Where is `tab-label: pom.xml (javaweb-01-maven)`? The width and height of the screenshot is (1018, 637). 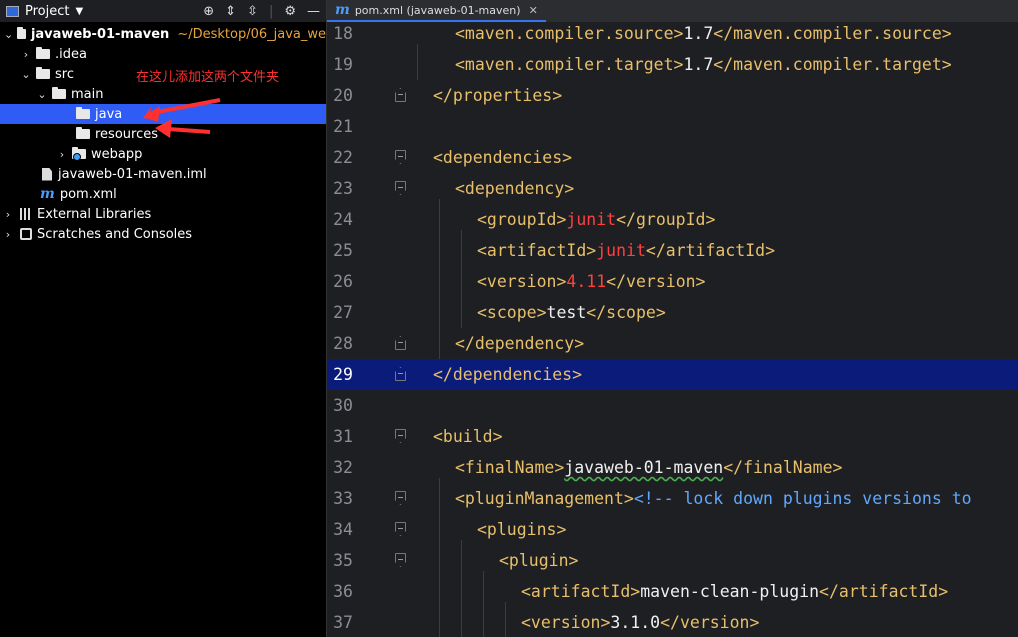
tab-label: pom.xml (javaweb-01-maven) is located at coordinates (437, 10).